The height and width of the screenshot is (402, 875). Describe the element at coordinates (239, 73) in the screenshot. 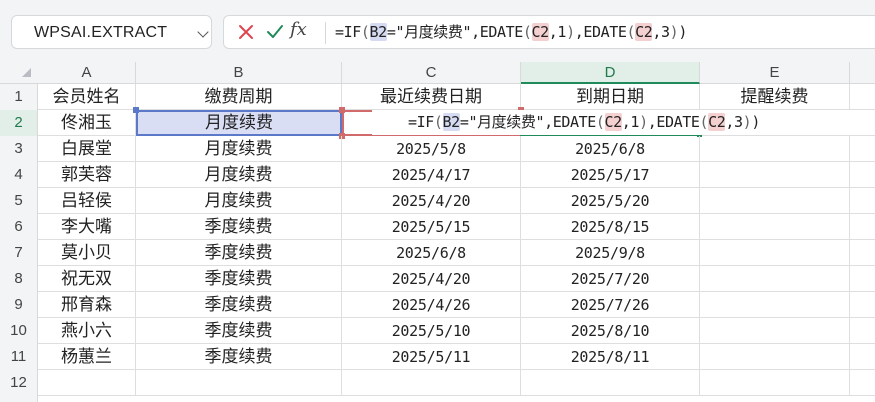

I see `column-header-b: B` at that location.